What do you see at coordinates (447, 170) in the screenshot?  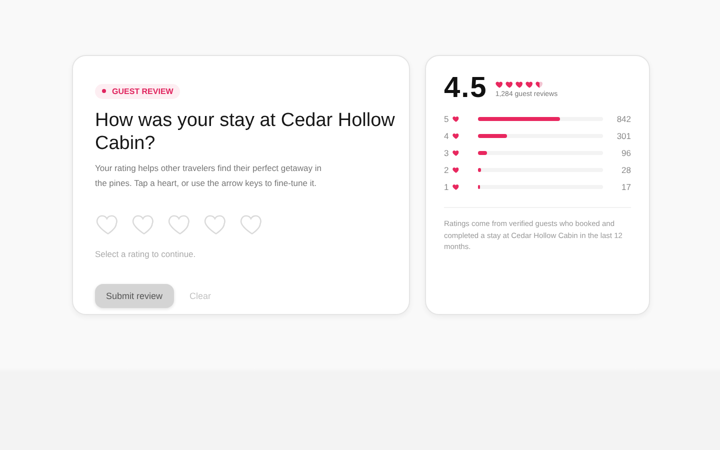 I see `rating-label: 2` at bounding box center [447, 170].